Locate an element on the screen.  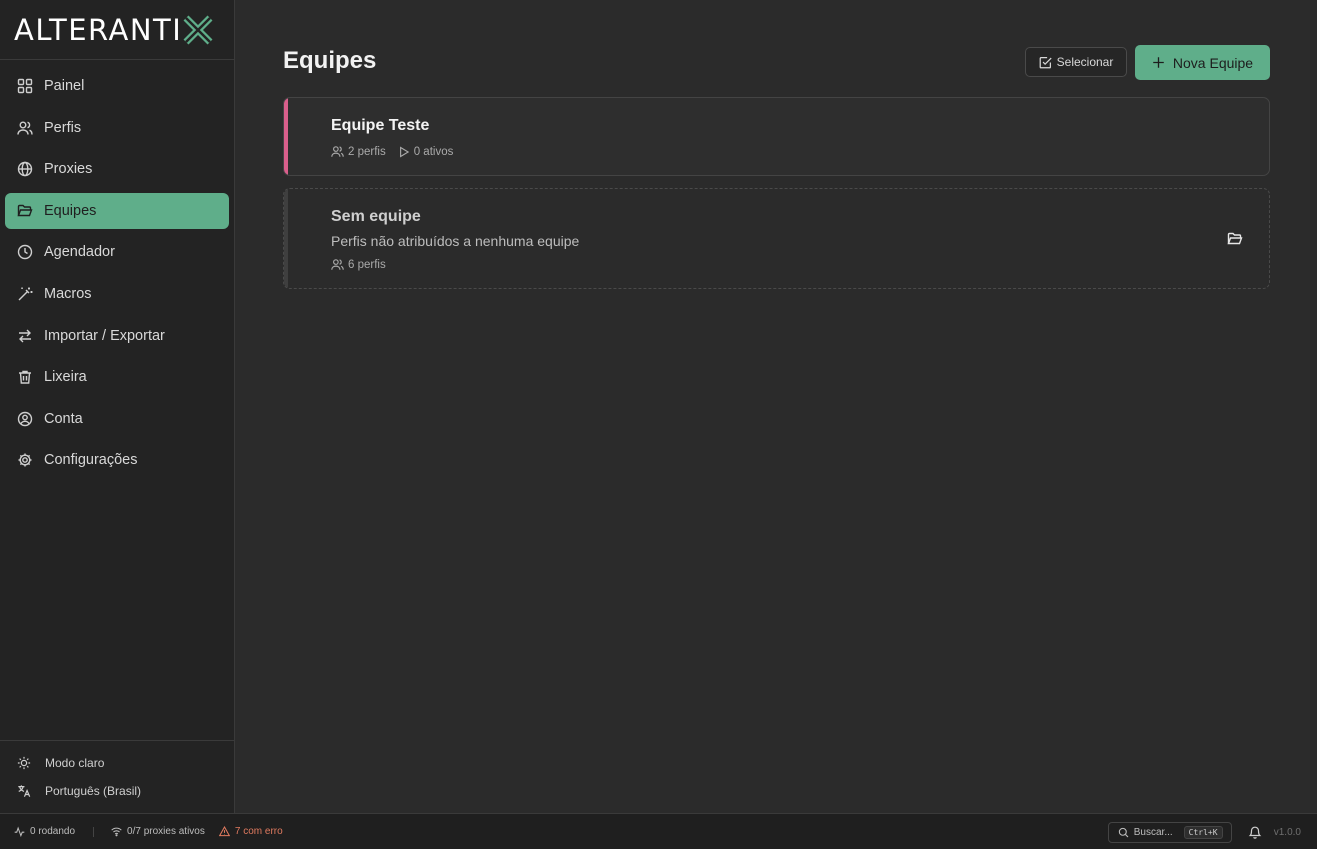
team-active-count: 0 ativos is located at coordinates (433, 151).